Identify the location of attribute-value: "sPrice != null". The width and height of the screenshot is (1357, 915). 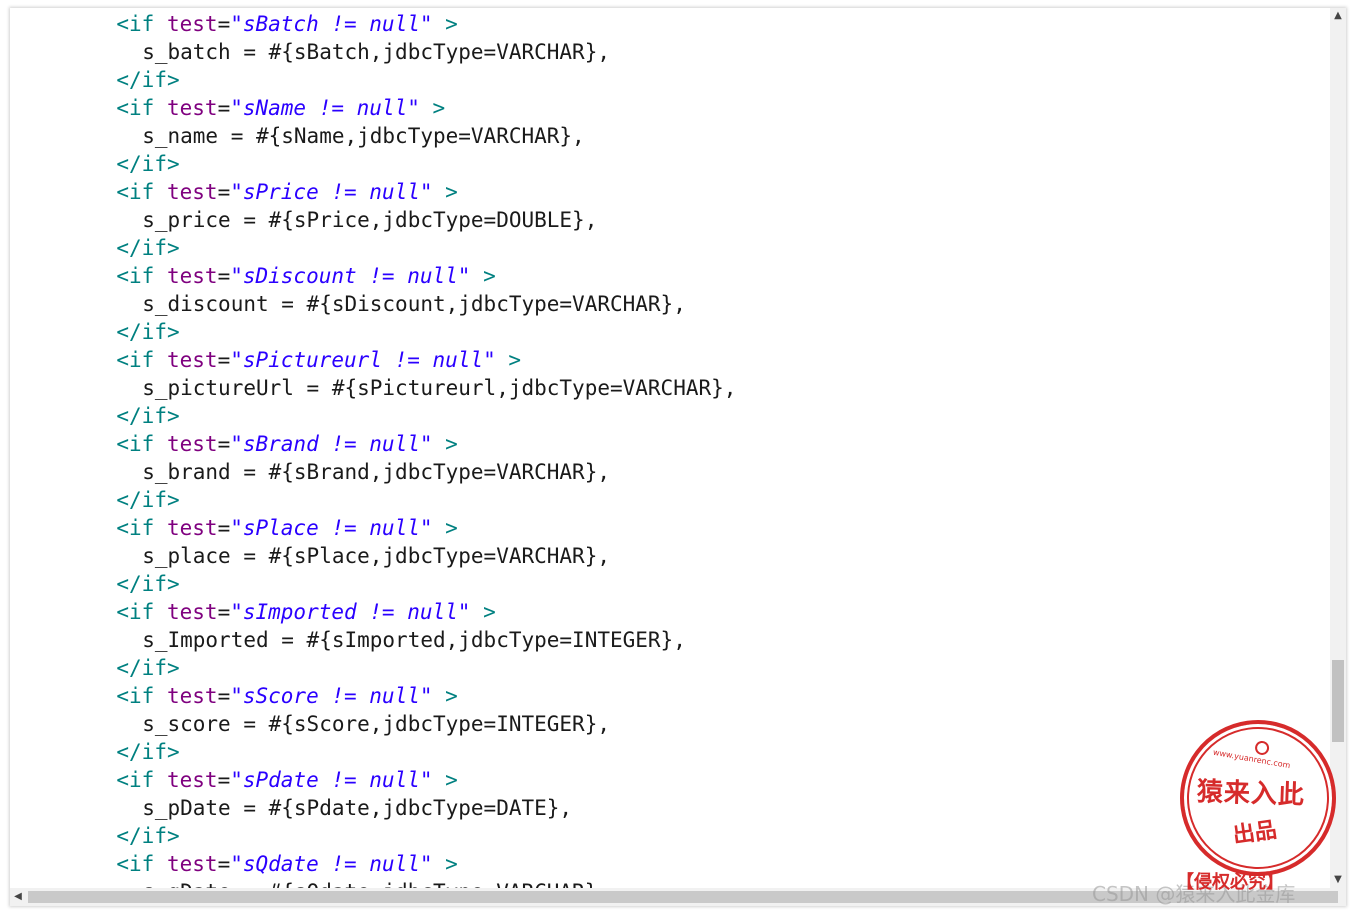
(331, 192).